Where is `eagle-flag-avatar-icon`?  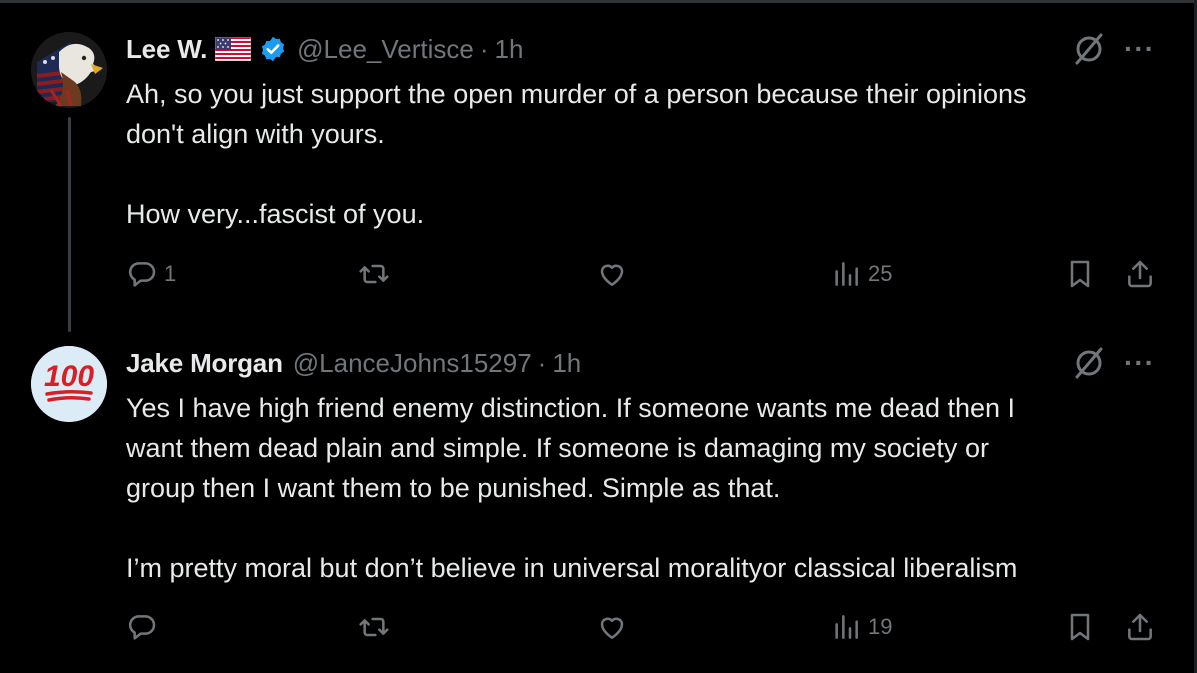
eagle-flag-avatar-icon is located at coordinates (69, 70).